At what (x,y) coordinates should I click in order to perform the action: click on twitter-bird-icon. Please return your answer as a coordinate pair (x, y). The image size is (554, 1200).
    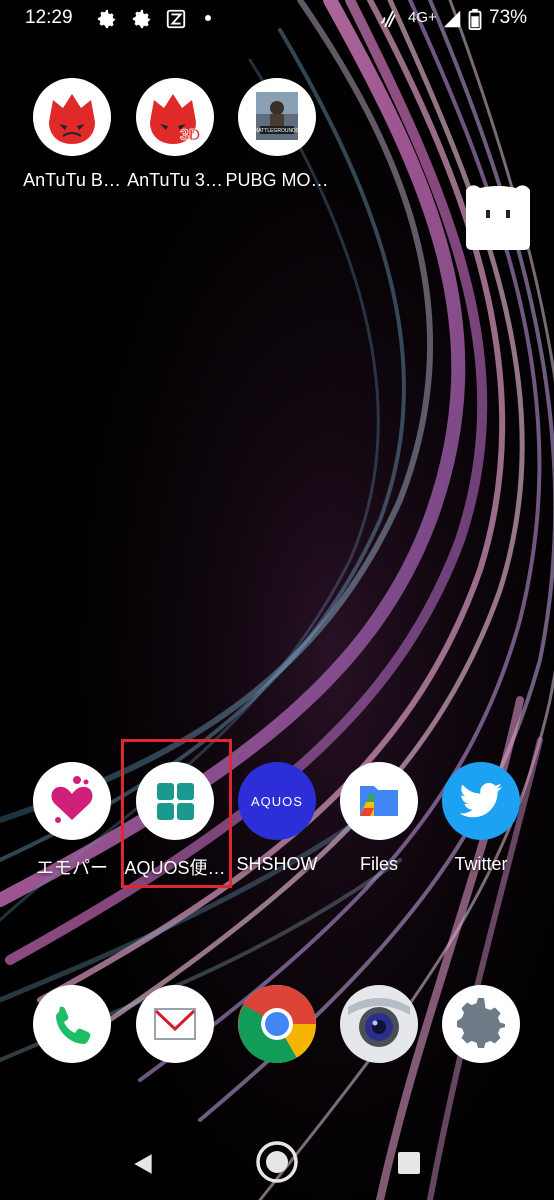
    Looking at the image, I should click on (481, 801).